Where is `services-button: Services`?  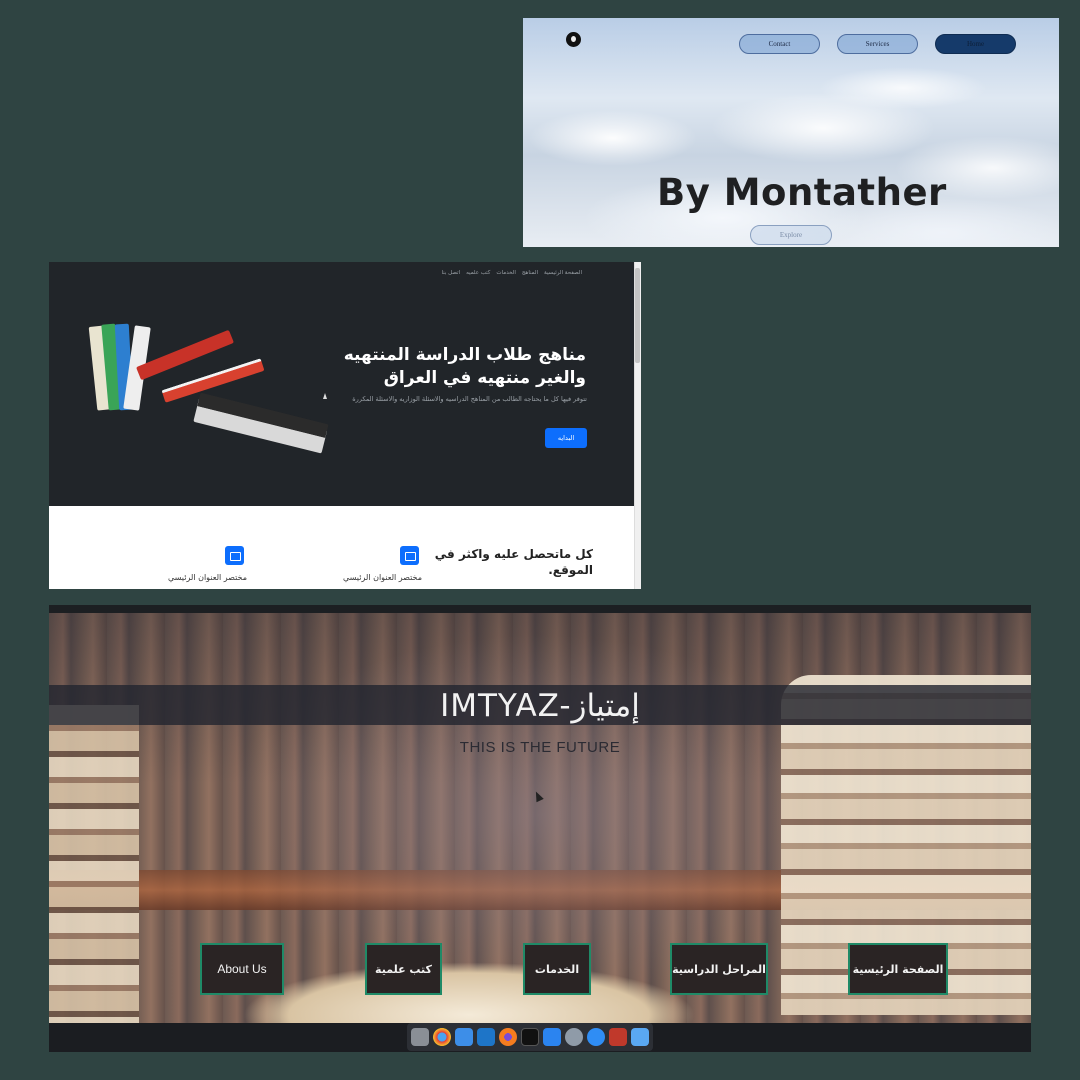
services-button: Services is located at coordinates (877, 44).